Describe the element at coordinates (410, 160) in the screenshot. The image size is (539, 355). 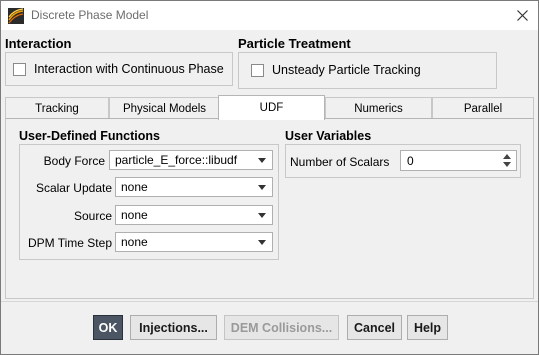
I see `number-of-scalars-value: 0` at that location.